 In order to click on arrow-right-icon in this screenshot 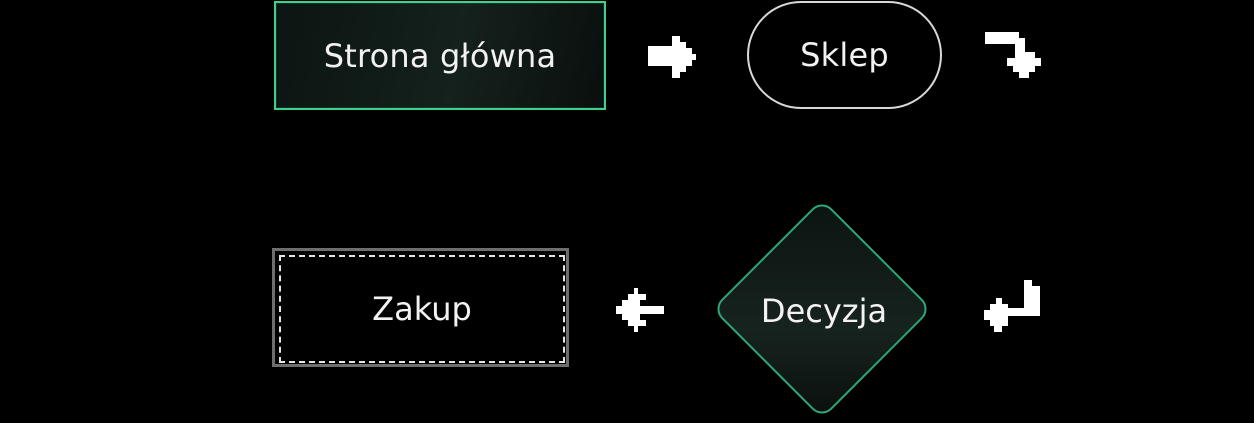, I will do `click(672, 57)`.